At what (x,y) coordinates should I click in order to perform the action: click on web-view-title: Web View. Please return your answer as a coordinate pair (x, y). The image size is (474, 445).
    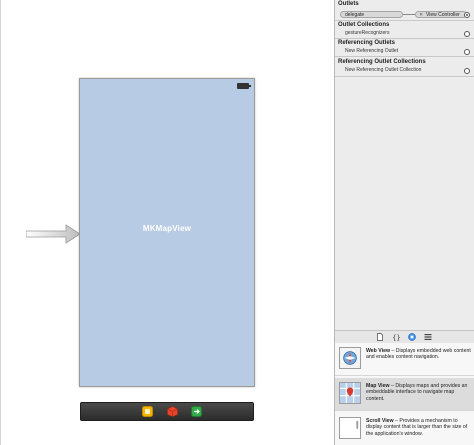
    Looking at the image, I should click on (378, 351).